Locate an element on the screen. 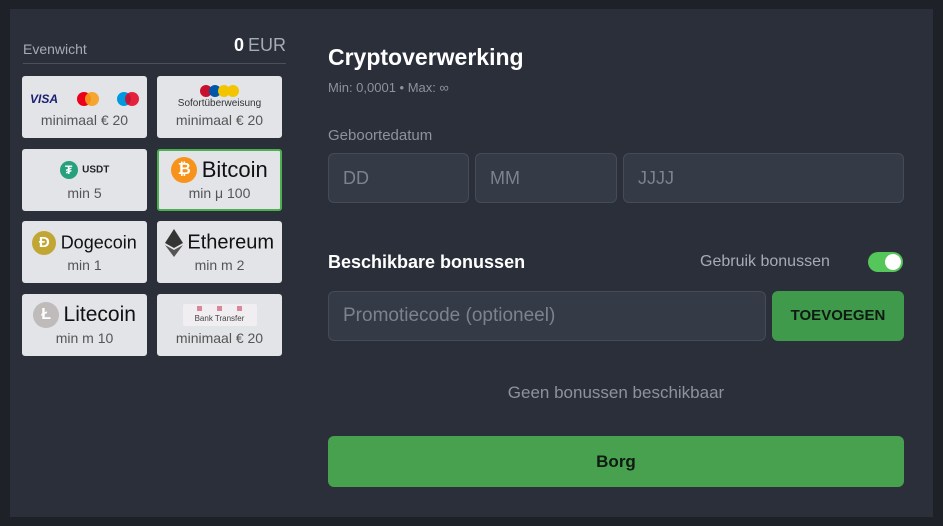 This screenshot has height=526, width=943. mastercard-logo-icon is located at coordinates (87, 98).